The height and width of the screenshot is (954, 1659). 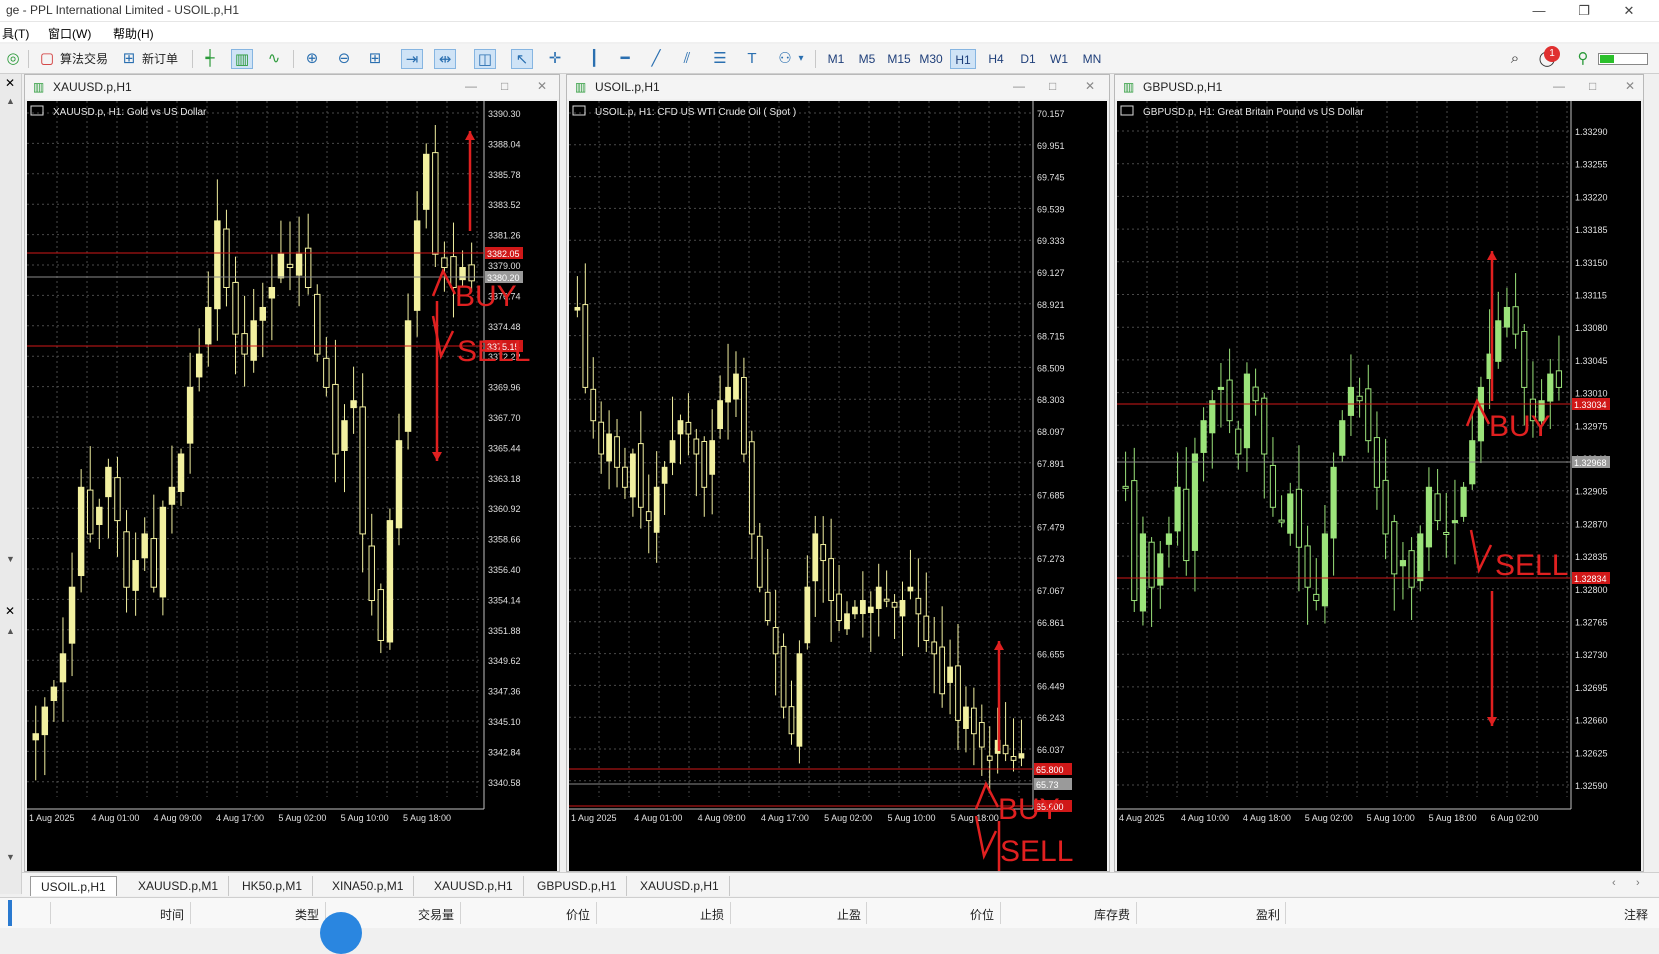 I want to click on tab-xauusd-m1: XAUUSD.p,M1, so click(x=179, y=886).